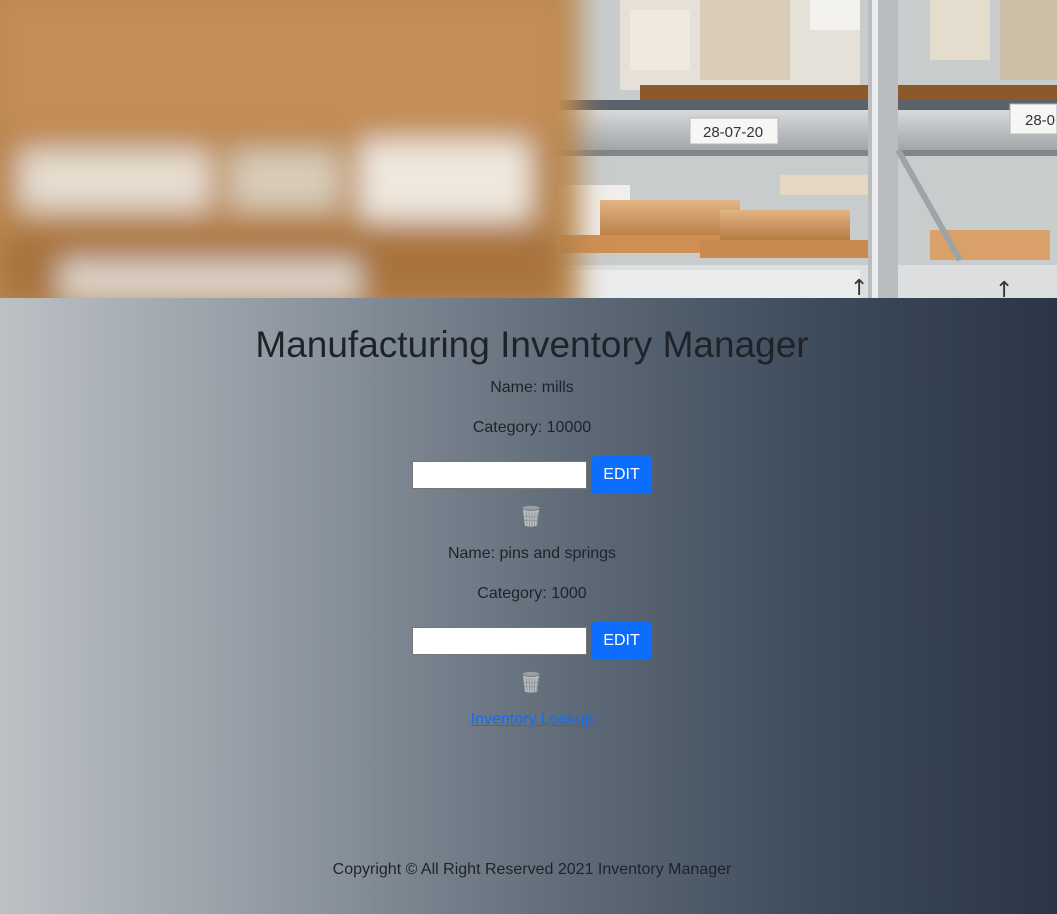 The width and height of the screenshot is (1057, 914). Describe the element at coordinates (532, 387) in the screenshot. I see `item-name: Name: mills` at that location.